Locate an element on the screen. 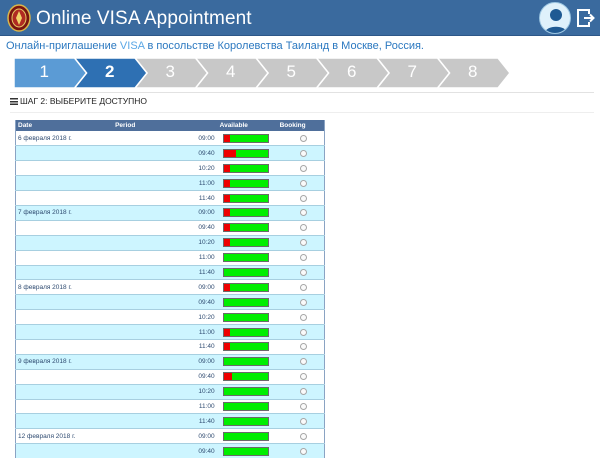 The image size is (600, 458). row-period: 11:40 is located at coordinates (166, 421).